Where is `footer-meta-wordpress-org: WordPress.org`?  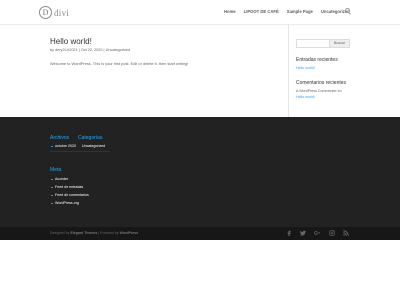
footer-meta-wordpress-org: WordPress.org is located at coordinates (67, 203).